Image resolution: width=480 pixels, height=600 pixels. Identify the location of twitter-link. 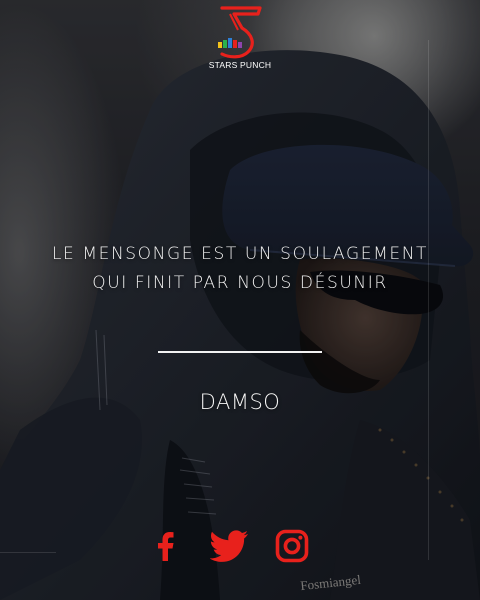
(230, 546).